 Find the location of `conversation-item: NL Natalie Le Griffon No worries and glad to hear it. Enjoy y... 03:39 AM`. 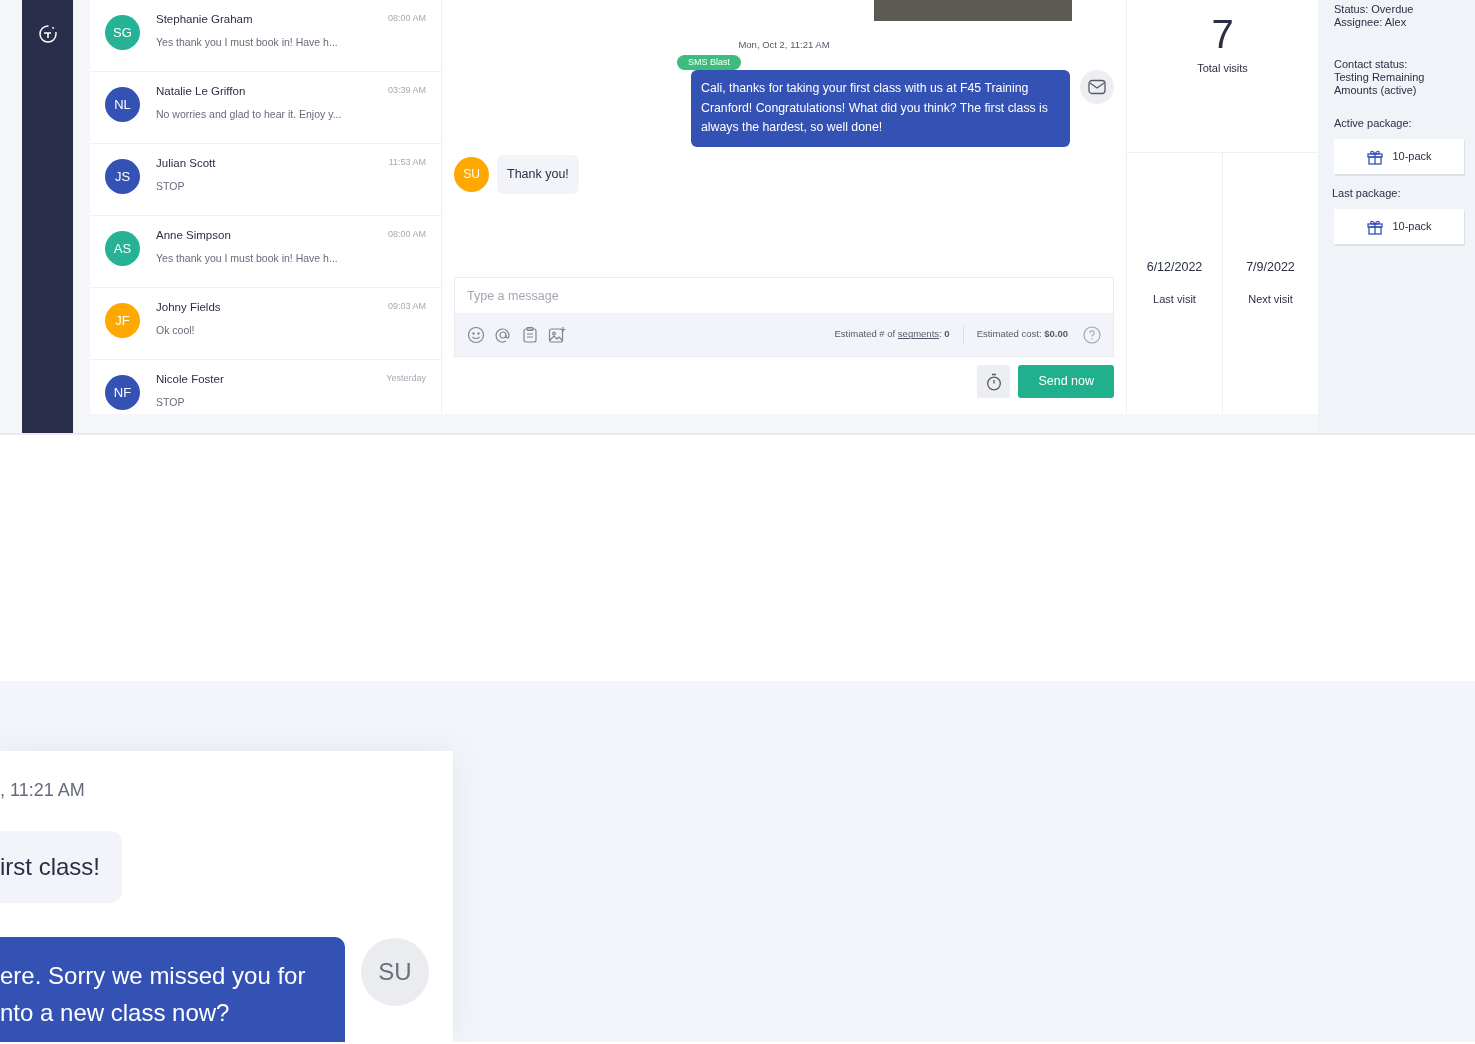

conversation-item: NL Natalie Le Griffon No worries and glad to hear it. Enjoy y... 03:39 AM is located at coordinates (265, 108).